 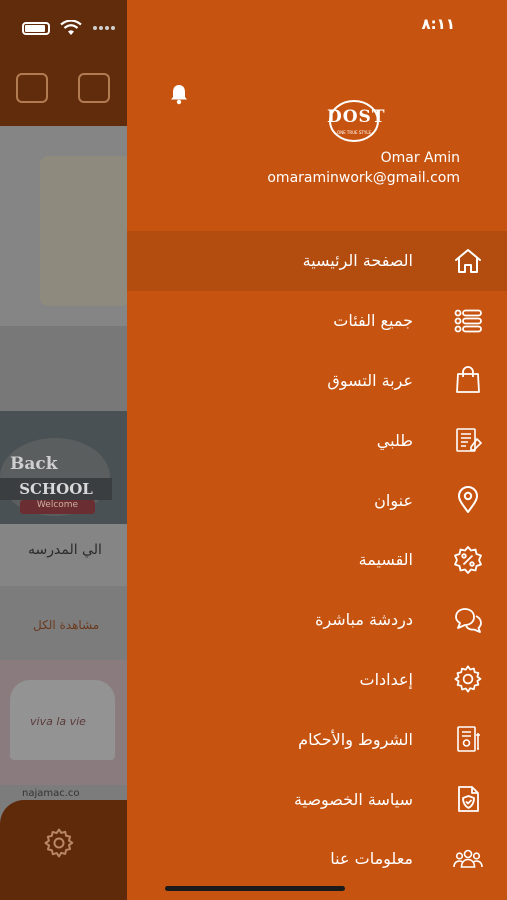 What do you see at coordinates (438, 24) in the screenshot?
I see `status-time: ٨:١١` at bounding box center [438, 24].